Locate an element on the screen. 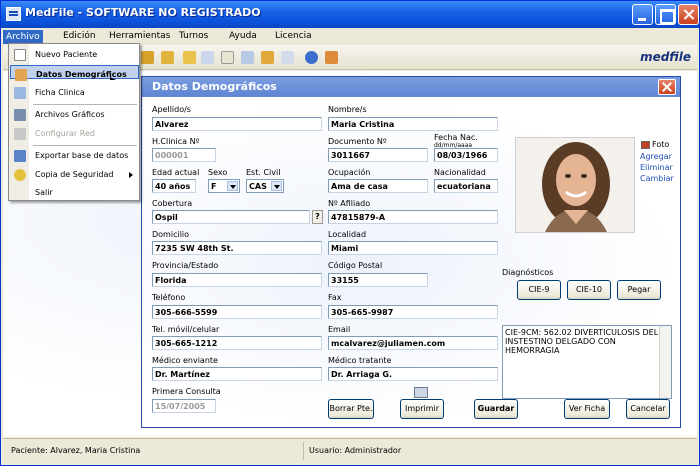  label-cp: Código Postal is located at coordinates (355, 265).